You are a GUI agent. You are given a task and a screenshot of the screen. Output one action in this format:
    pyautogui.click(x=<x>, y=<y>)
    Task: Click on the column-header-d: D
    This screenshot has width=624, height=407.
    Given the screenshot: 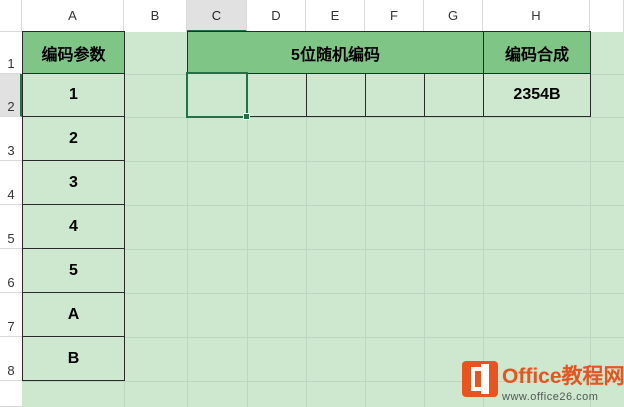 What is the action you would take?
    pyautogui.click(x=276, y=16)
    